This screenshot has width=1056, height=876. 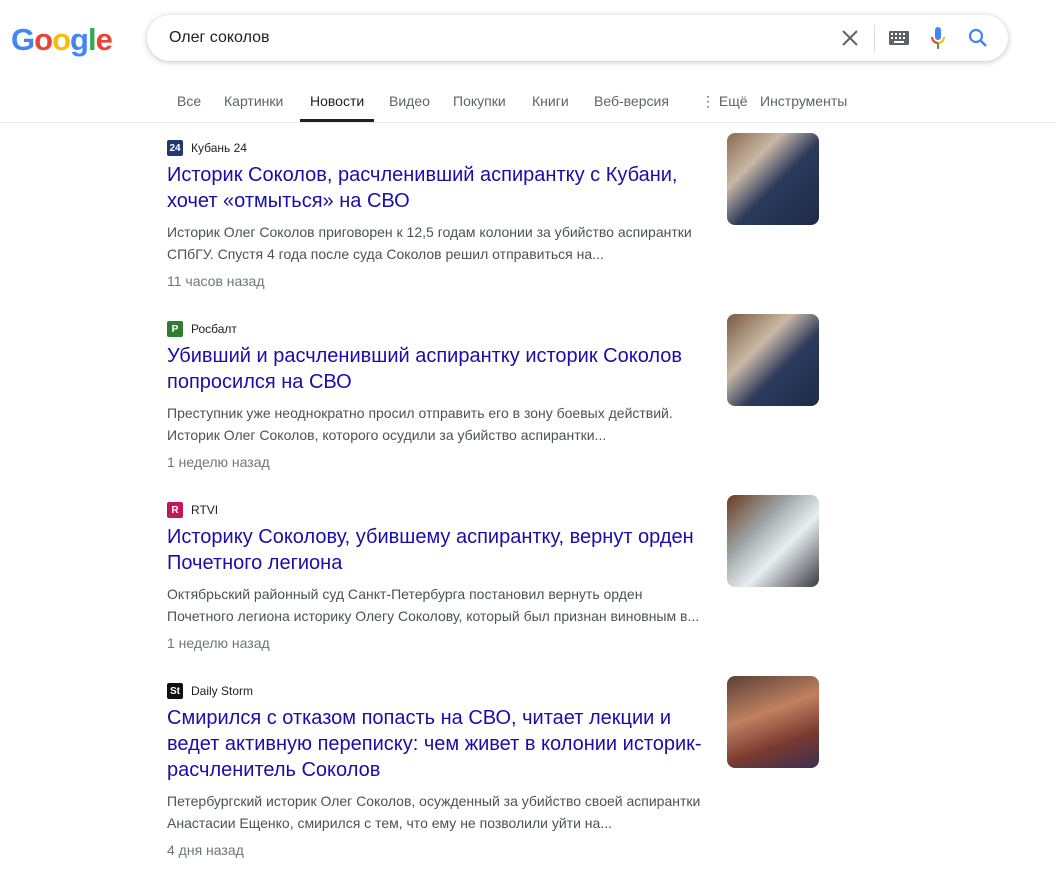 What do you see at coordinates (205, 510) in the screenshot?
I see `source-name: RTVI` at bounding box center [205, 510].